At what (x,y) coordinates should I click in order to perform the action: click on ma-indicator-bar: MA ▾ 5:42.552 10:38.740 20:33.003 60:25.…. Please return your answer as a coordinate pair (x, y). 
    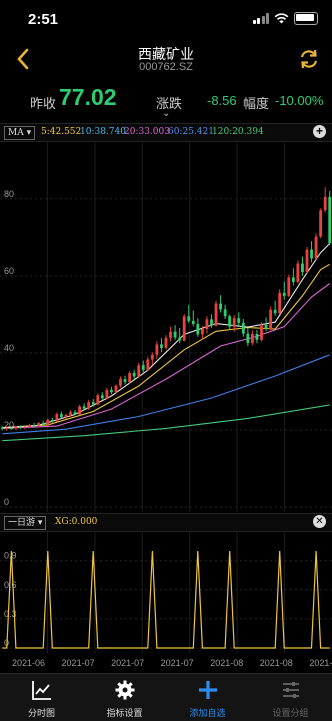
    Looking at the image, I should click on (166, 132).